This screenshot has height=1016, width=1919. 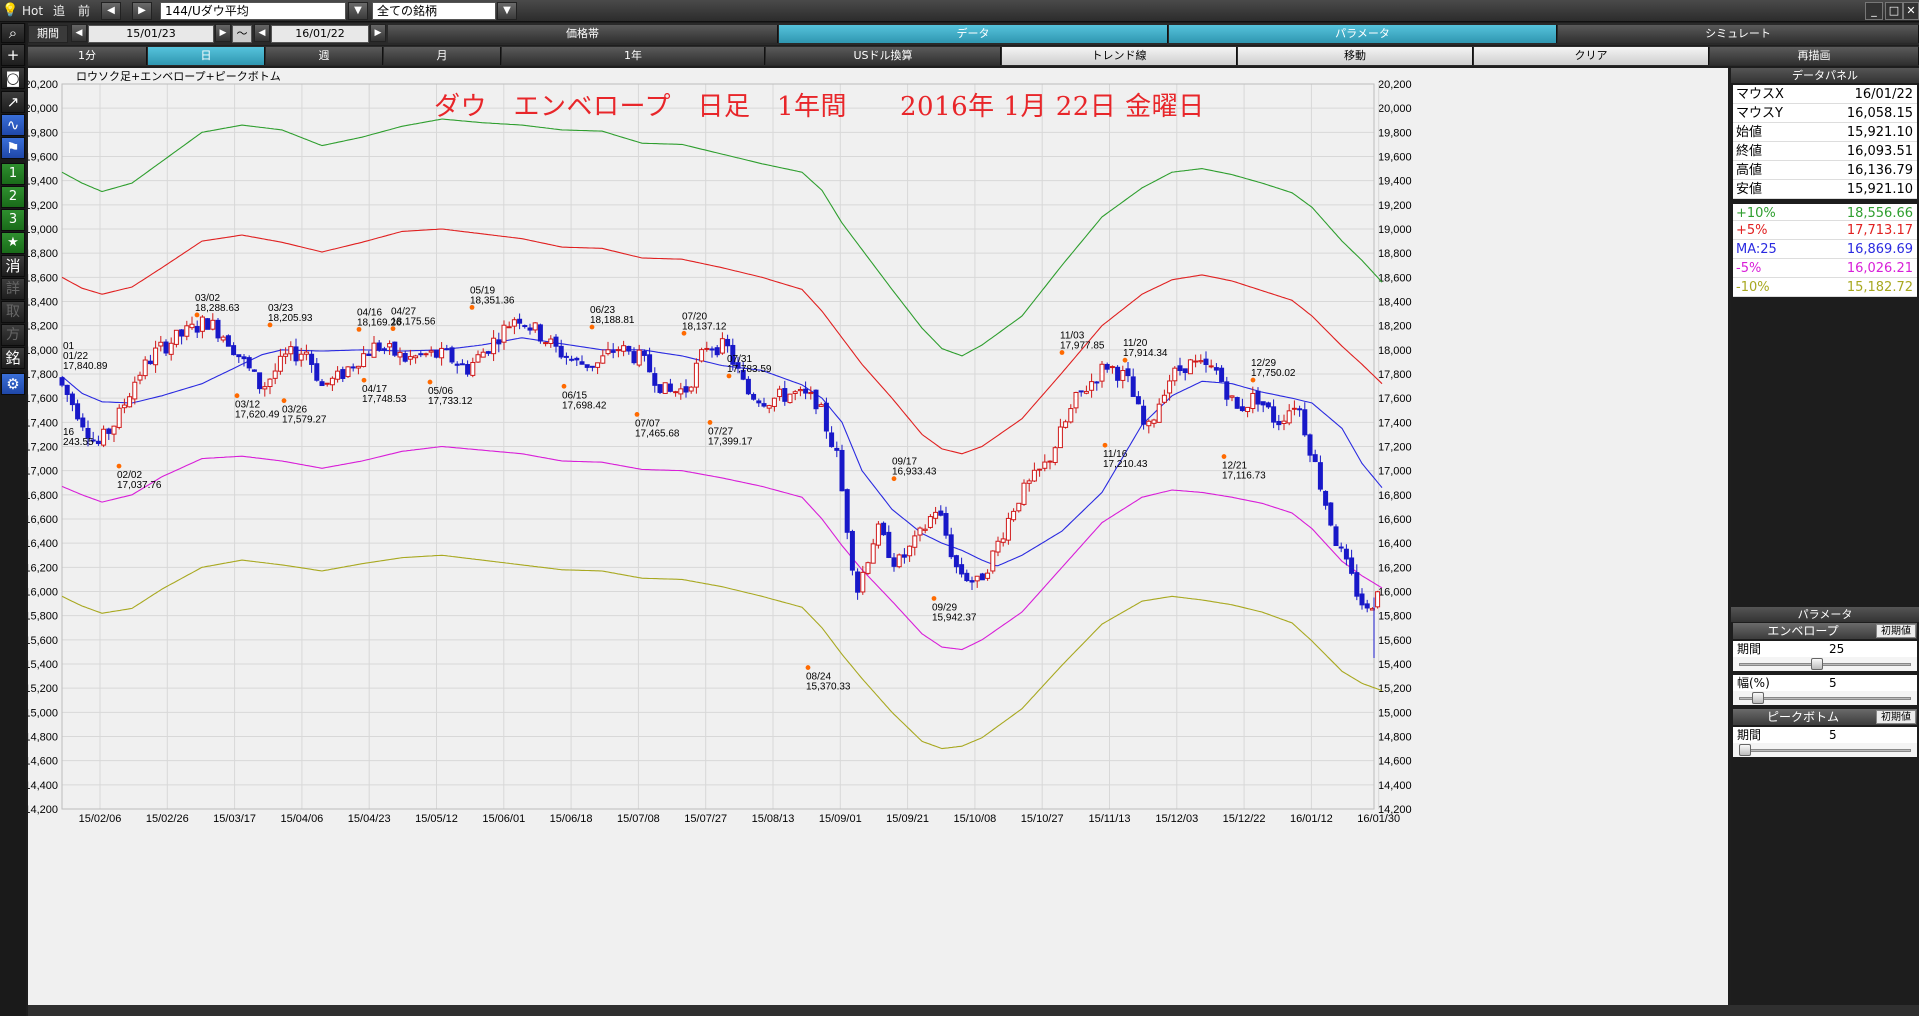 I want to click on bulb-icon: 💡, so click(x=10, y=11).